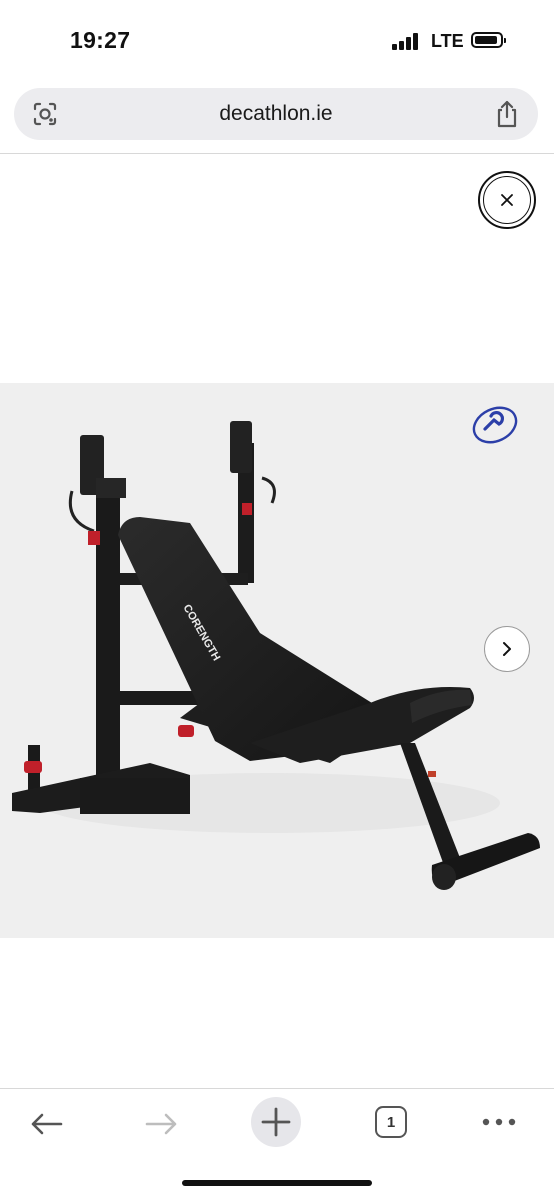 This screenshot has height=1201, width=554. I want to click on url-text: decathlon.ie, so click(276, 114).